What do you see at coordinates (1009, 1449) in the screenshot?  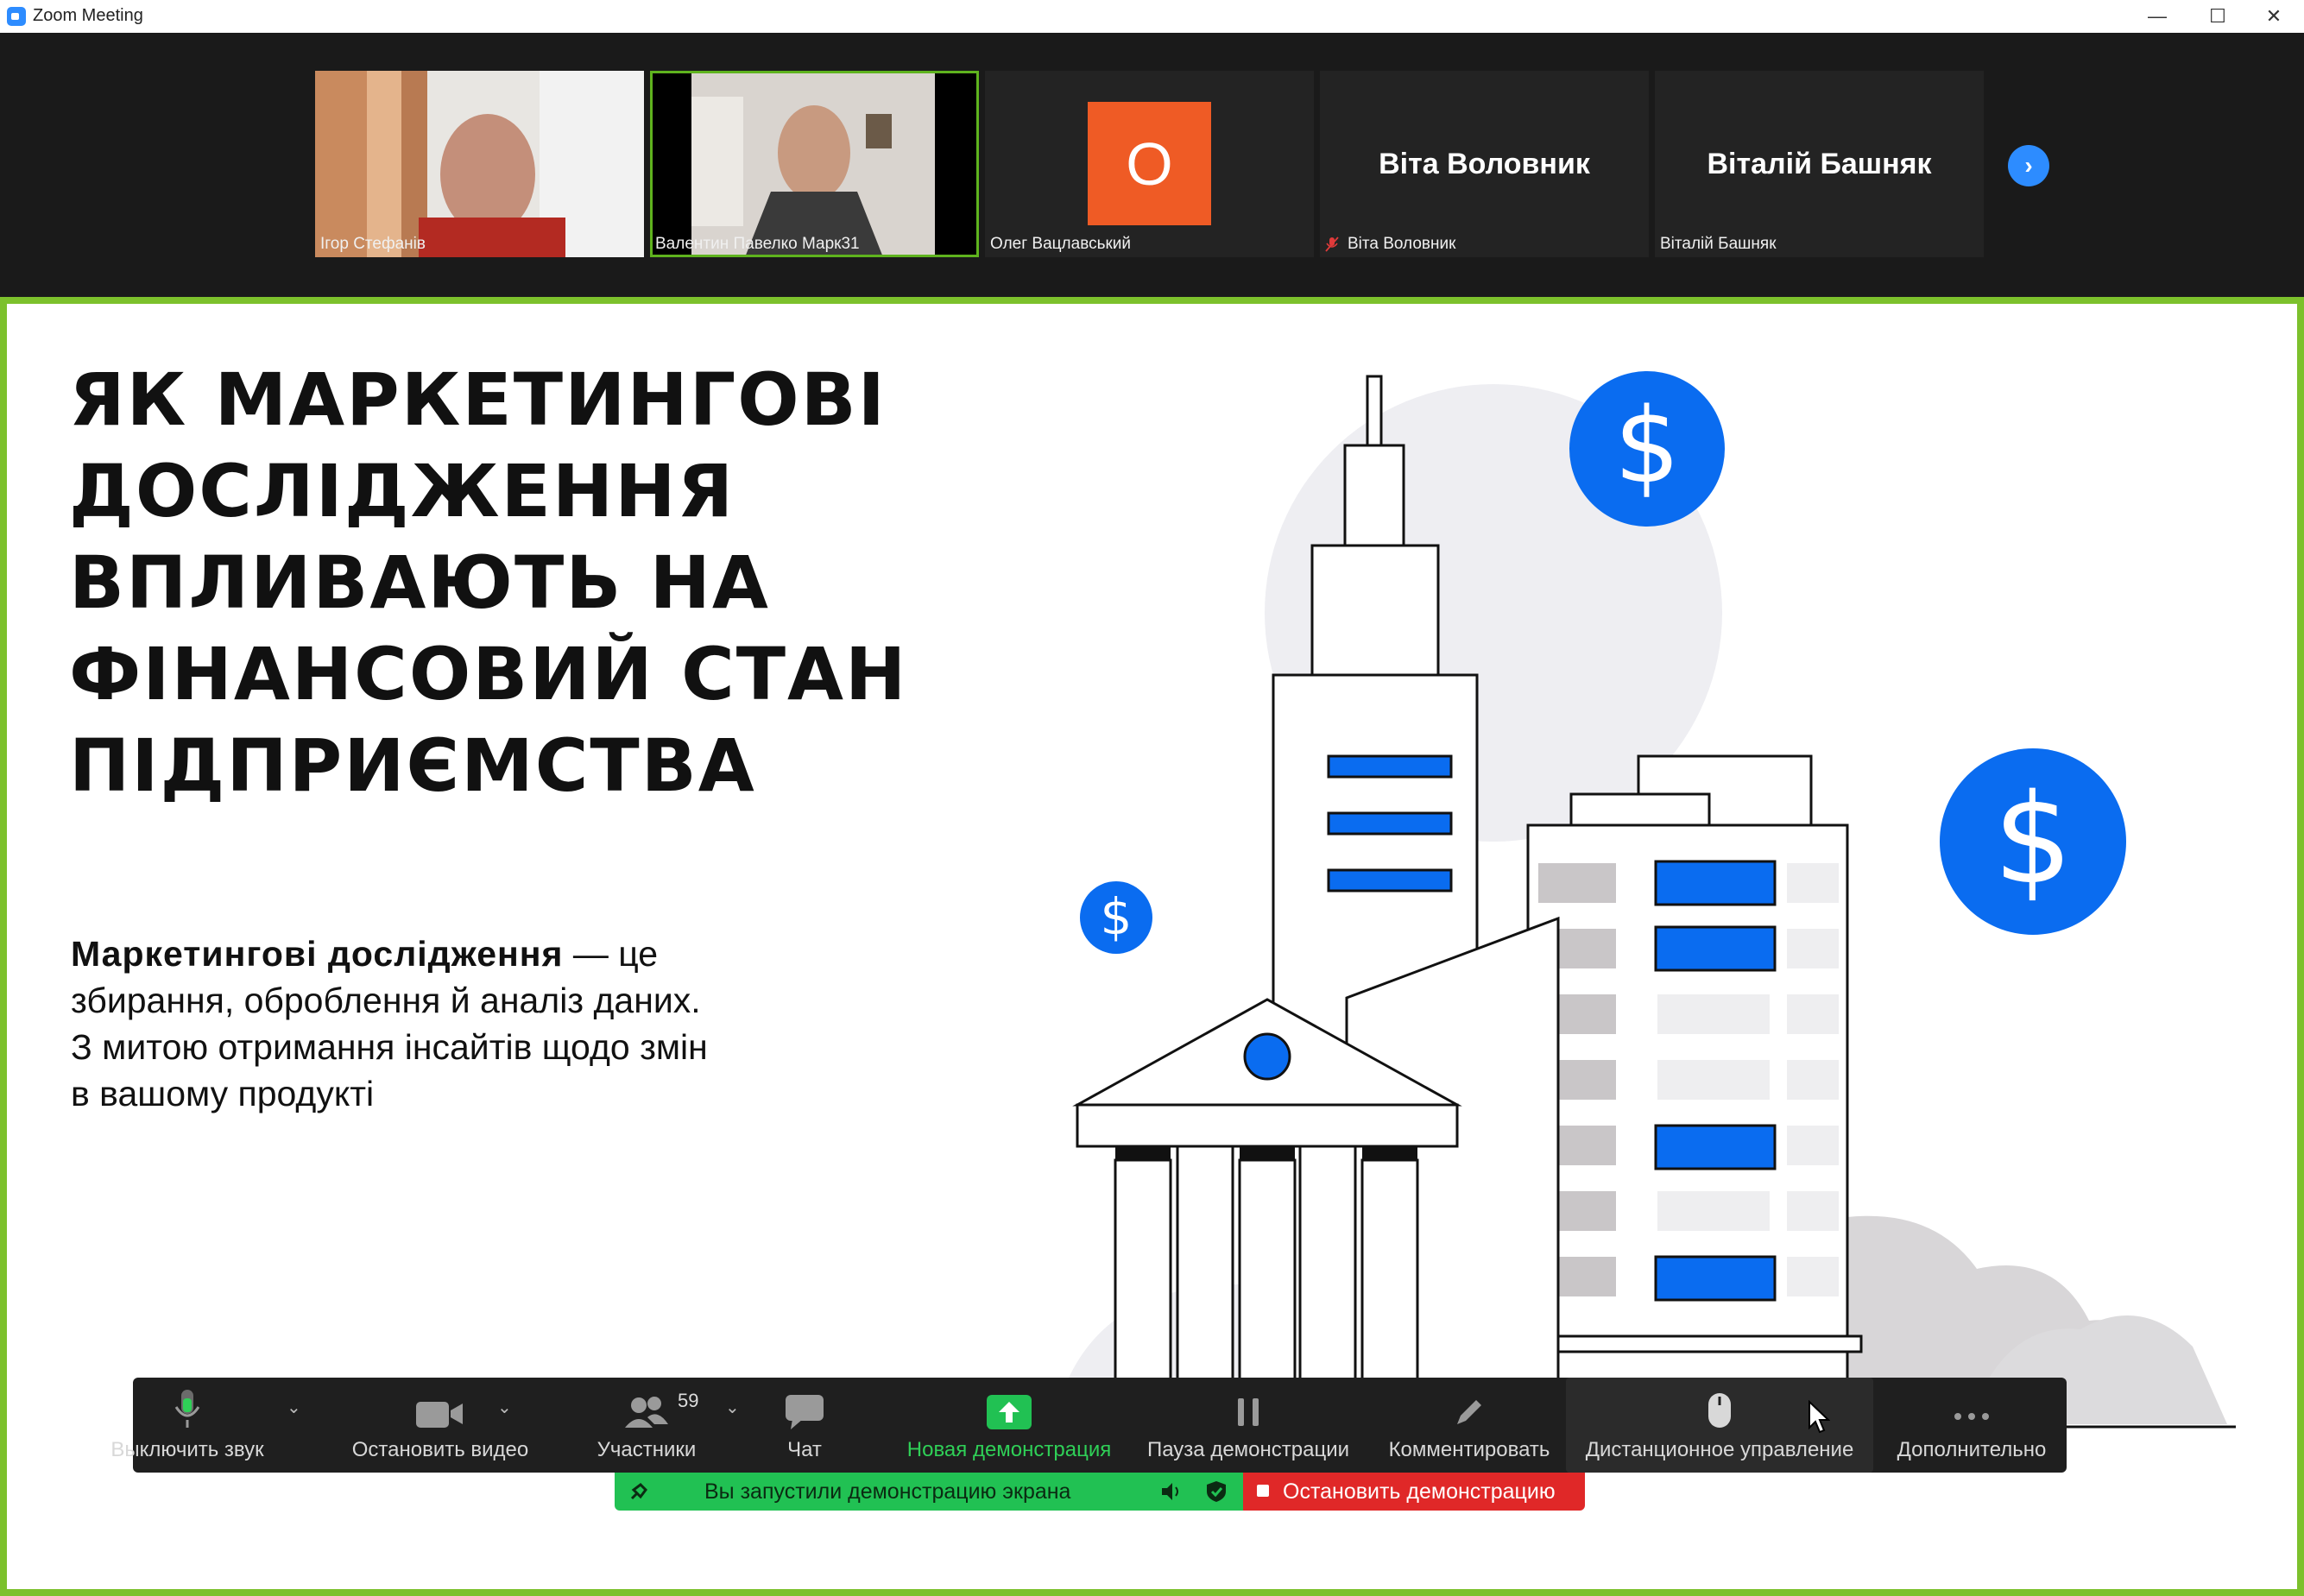 I see `new-share-label: Новая демонстрация` at bounding box center [1009, 1449].